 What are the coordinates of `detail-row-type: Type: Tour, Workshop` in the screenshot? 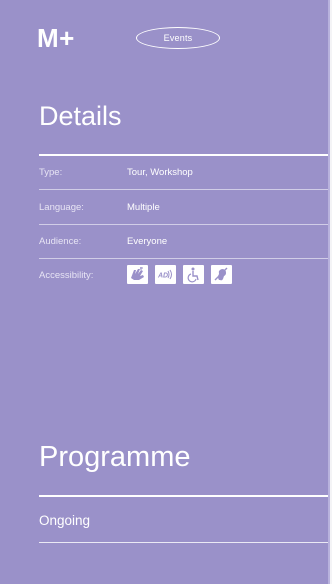 It's located at (184, 174).